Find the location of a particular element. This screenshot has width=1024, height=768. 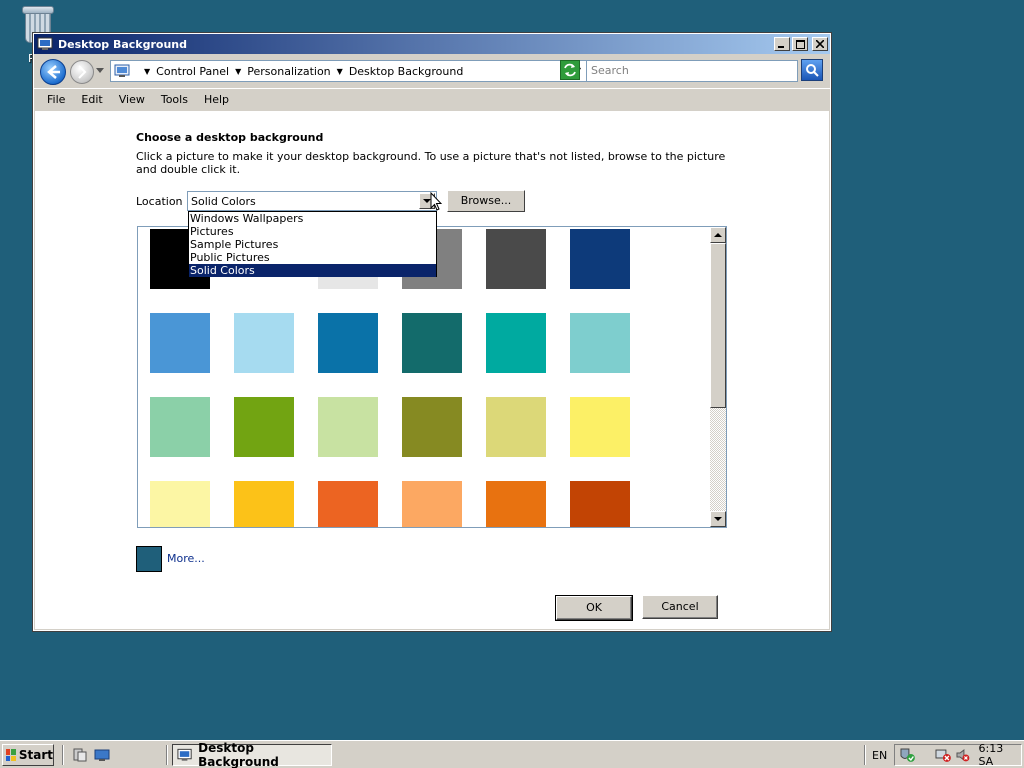

system-tray: 6:13 SA is located at coordinates (958, 755).